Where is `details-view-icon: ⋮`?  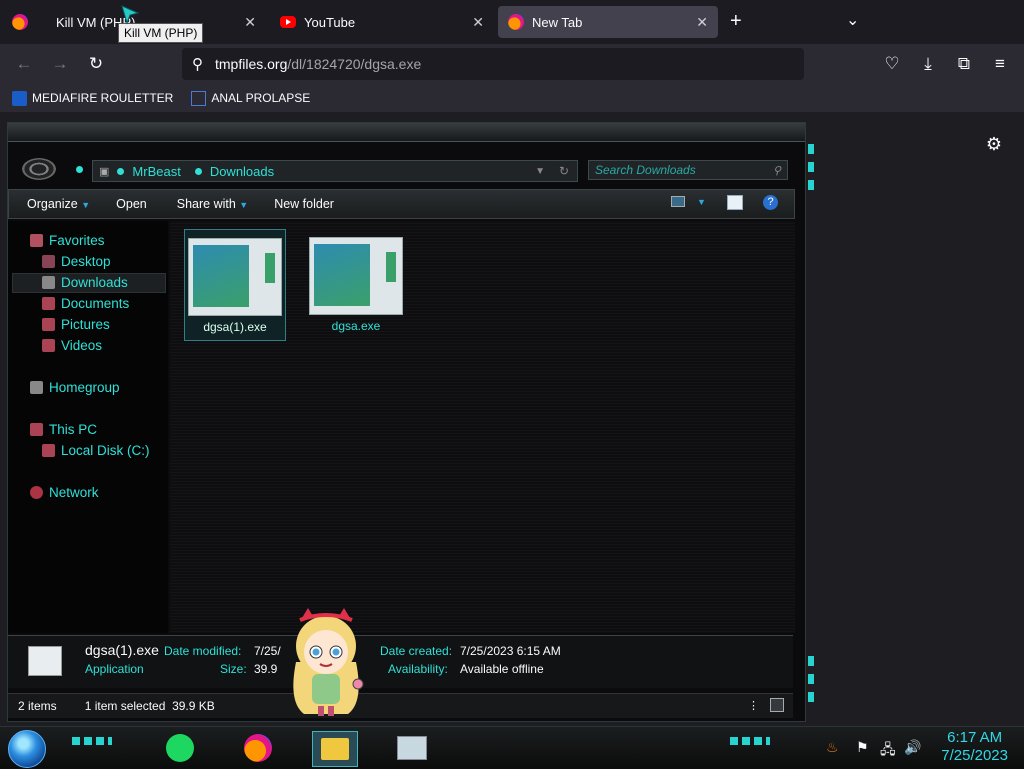 details-view-icon: ⋮ is located at coordinates (753, 705).